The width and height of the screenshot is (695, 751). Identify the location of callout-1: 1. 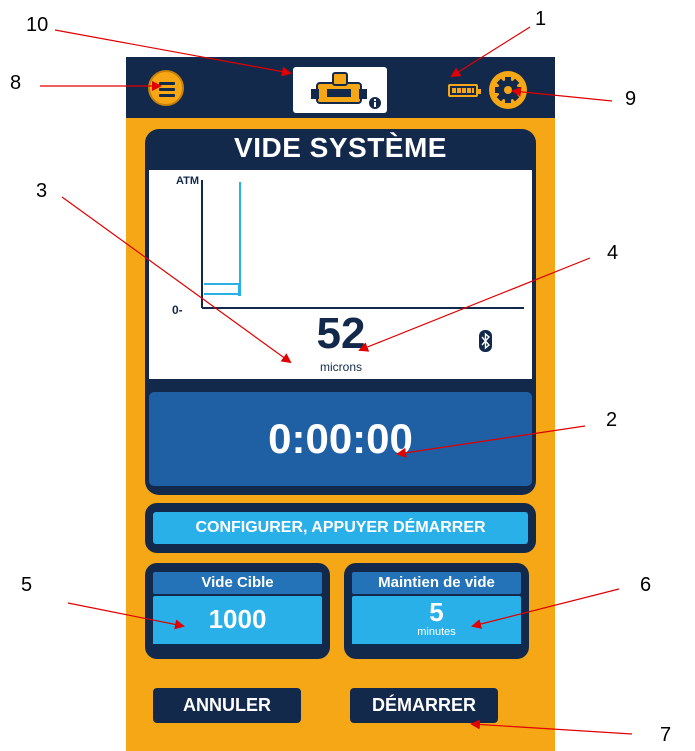
(541, 19).